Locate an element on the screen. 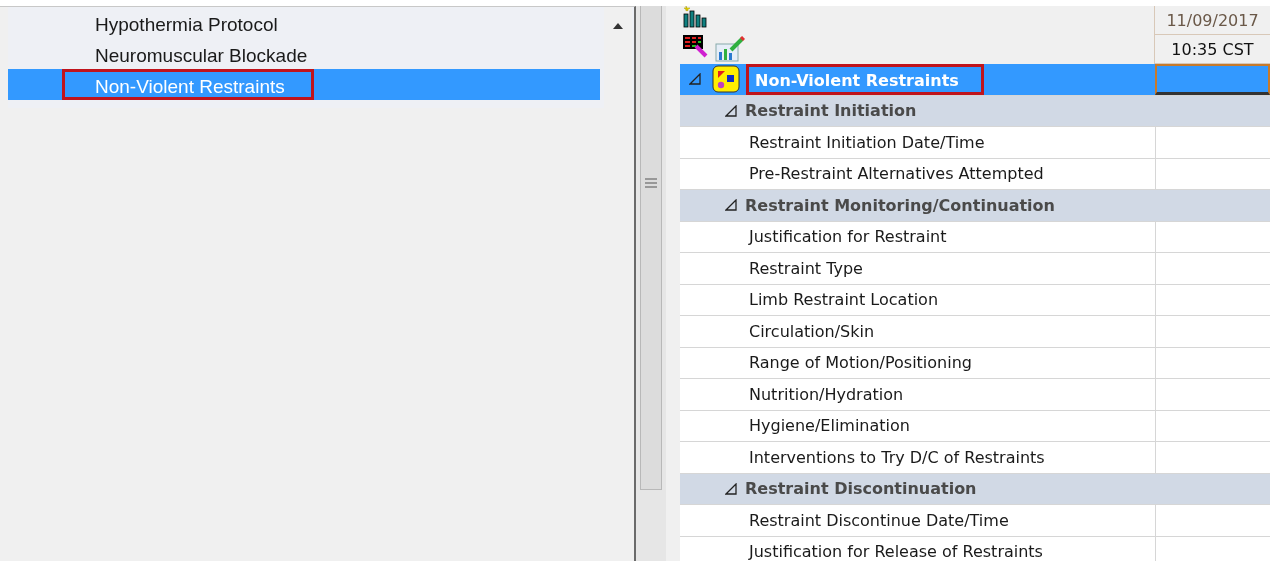 The image size is (1270, 561). list-item-label: Hypothermia Protocol is located at coordinates (186, 25).